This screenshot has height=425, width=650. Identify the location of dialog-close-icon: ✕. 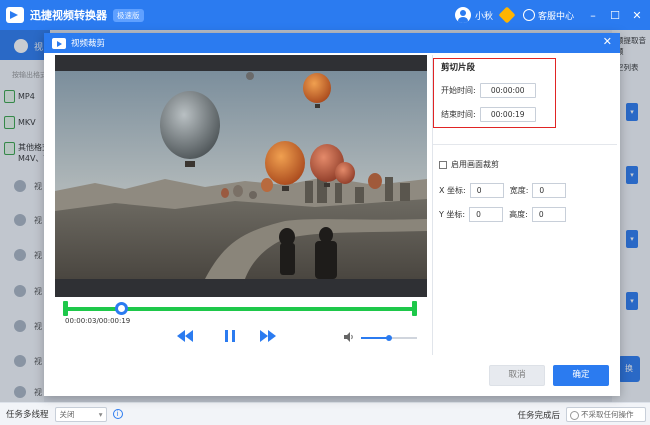
(607, 41).